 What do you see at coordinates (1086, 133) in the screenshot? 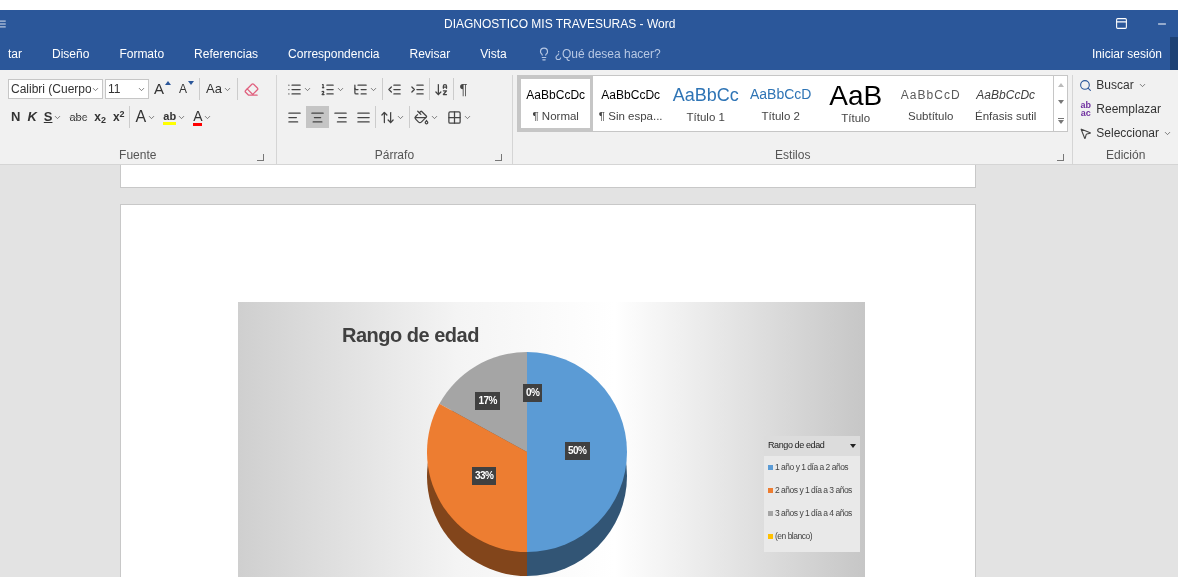
I see `pointer-icon` at bounding box center [1086, 133].